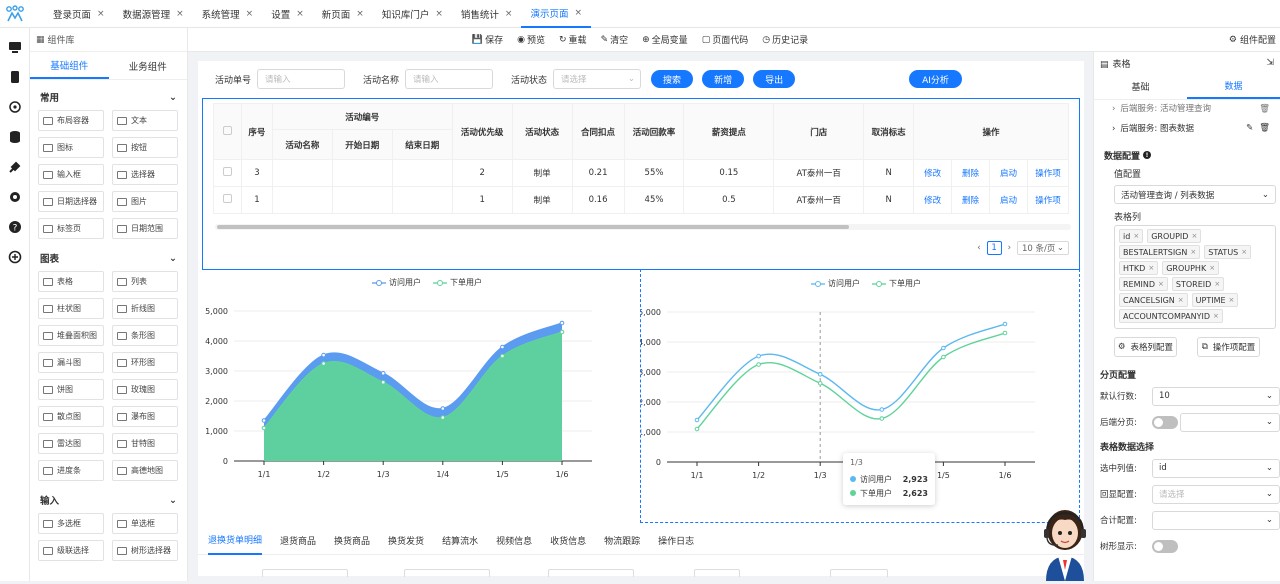  I want to click on ai-icon, so click(15, 257).